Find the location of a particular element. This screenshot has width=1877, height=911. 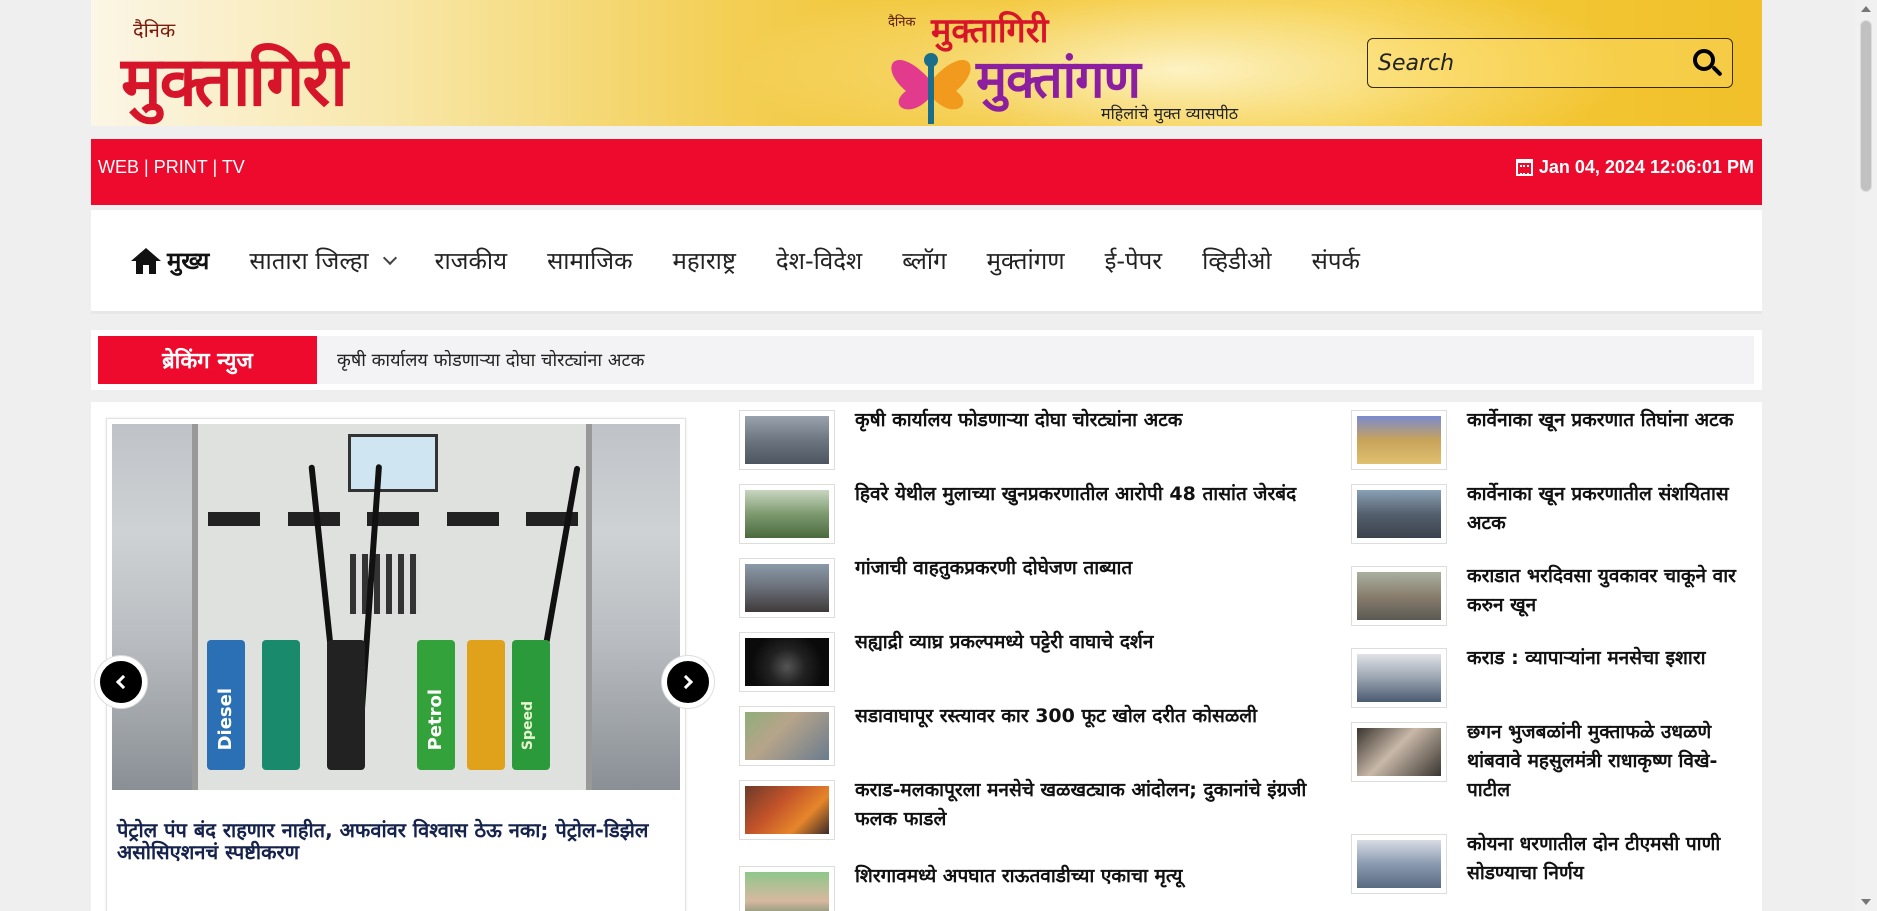

nav-epaper: ई-पेपर is located at coordinates (1134, 260).